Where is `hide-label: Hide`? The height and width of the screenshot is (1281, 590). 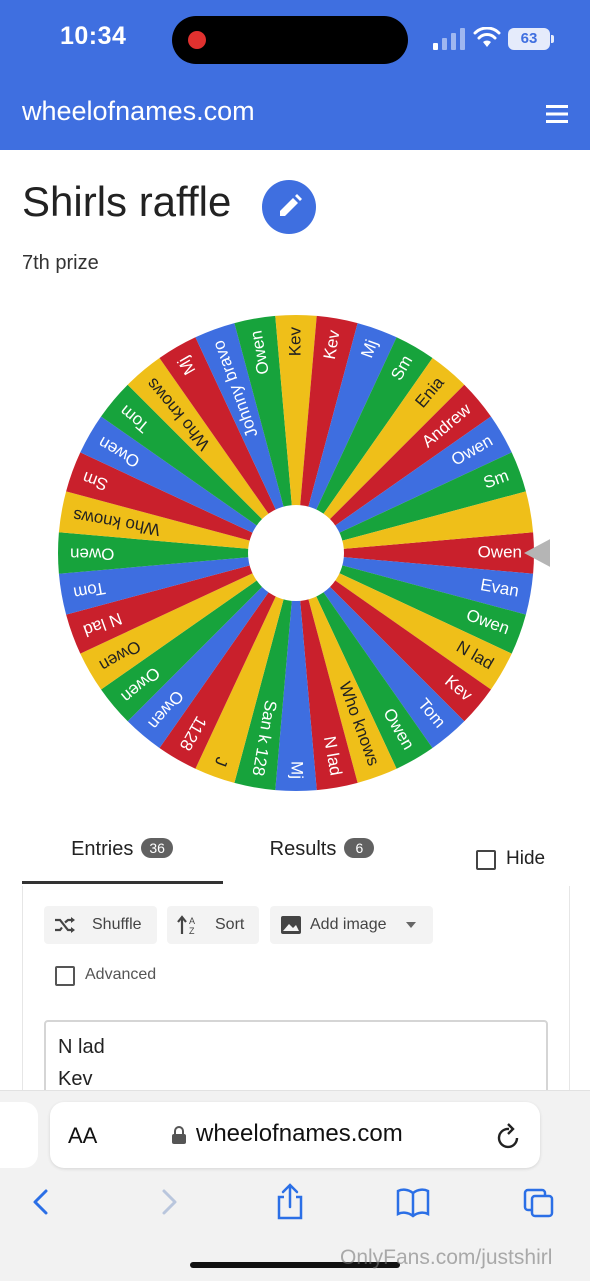 hide-label: Hide is located at coordinates (526, 858).